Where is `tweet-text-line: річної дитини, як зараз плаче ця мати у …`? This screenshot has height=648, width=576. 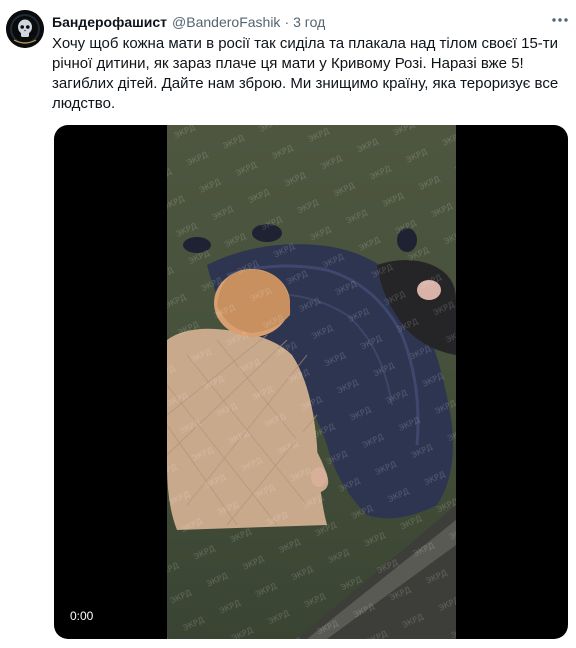 tweet-text-line: річної дитини, як зараз плаче ця мати у … is located at coordinates (288, 63).